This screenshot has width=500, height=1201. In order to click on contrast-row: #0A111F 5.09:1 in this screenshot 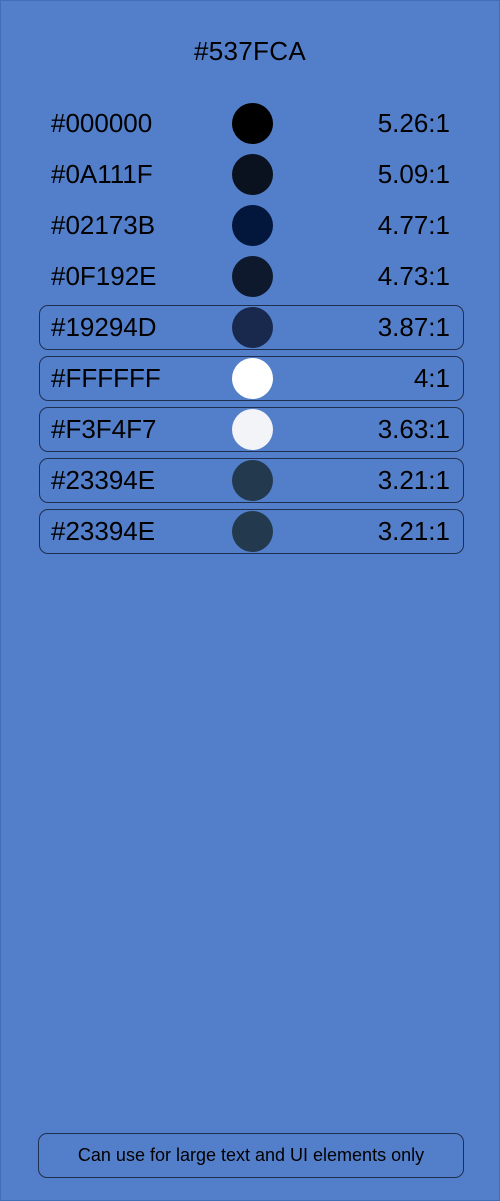, I will do `click(251, 174)`.